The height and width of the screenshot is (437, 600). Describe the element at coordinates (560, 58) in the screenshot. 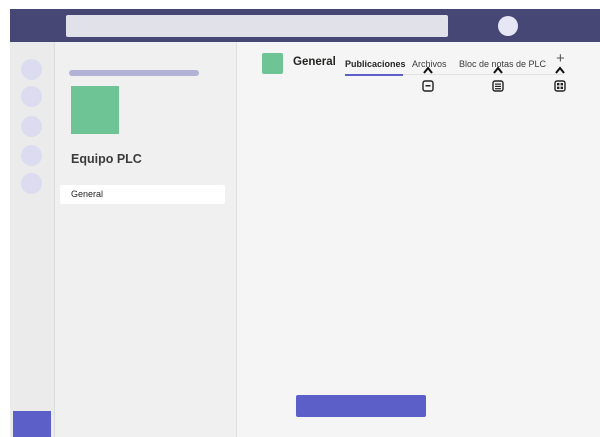

I see `add-tab-button: +` at that location.